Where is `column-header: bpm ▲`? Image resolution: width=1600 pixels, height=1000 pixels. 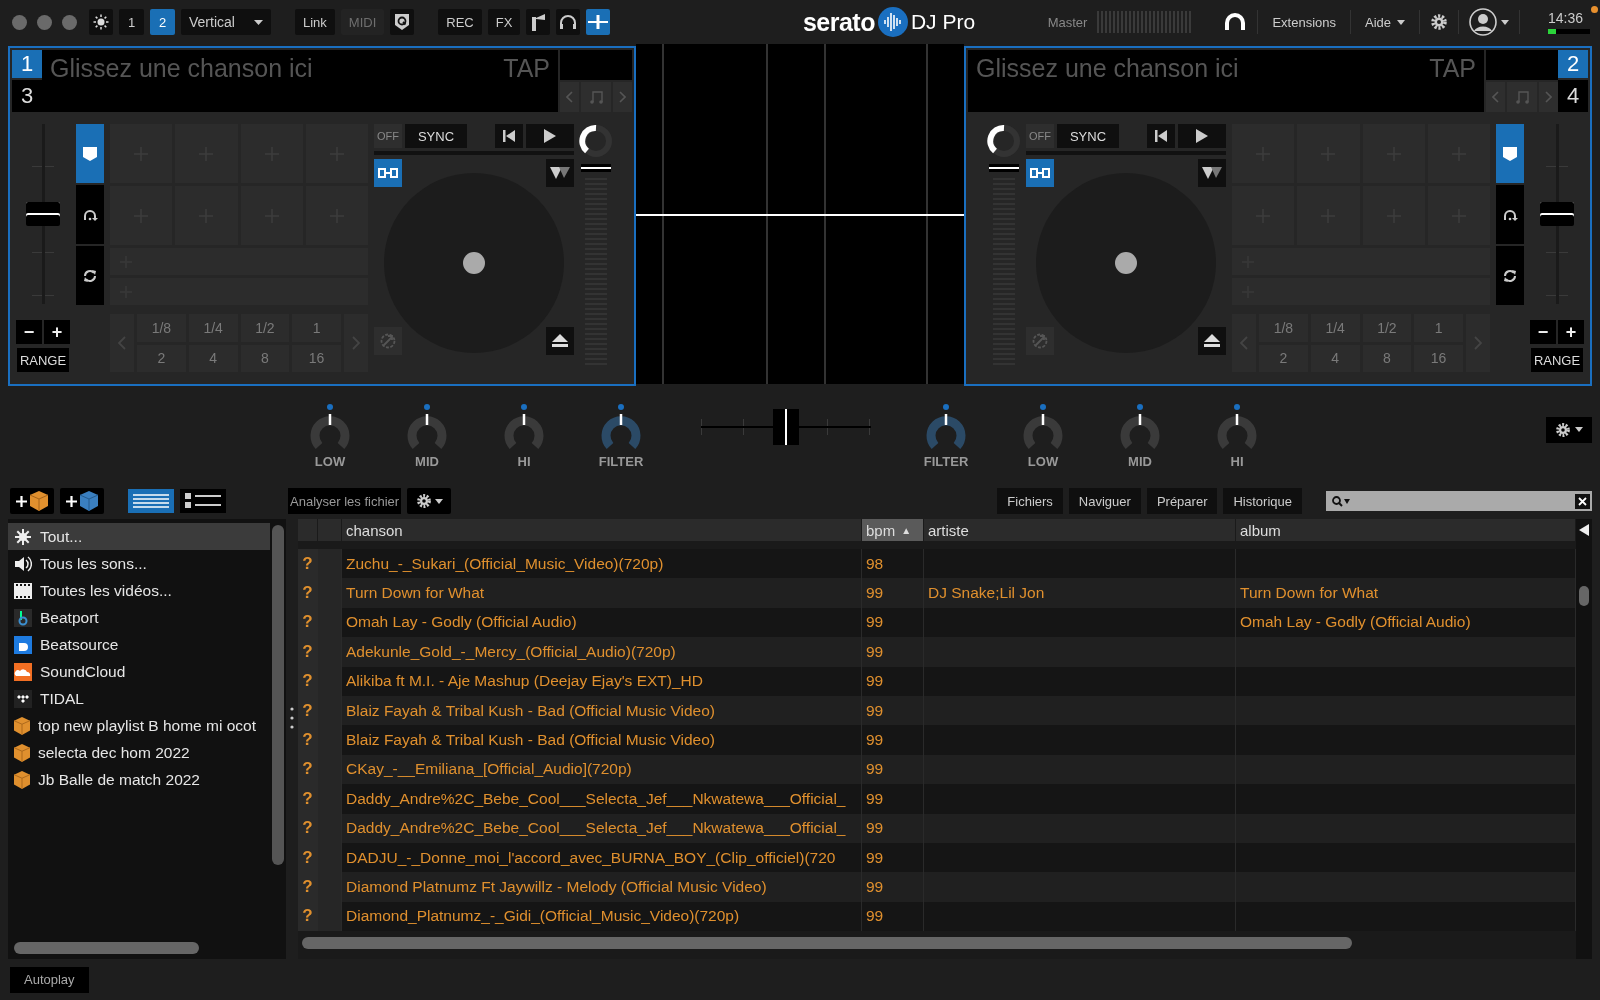
column-header: bpm ▲ is located at coordinates (893, 530).